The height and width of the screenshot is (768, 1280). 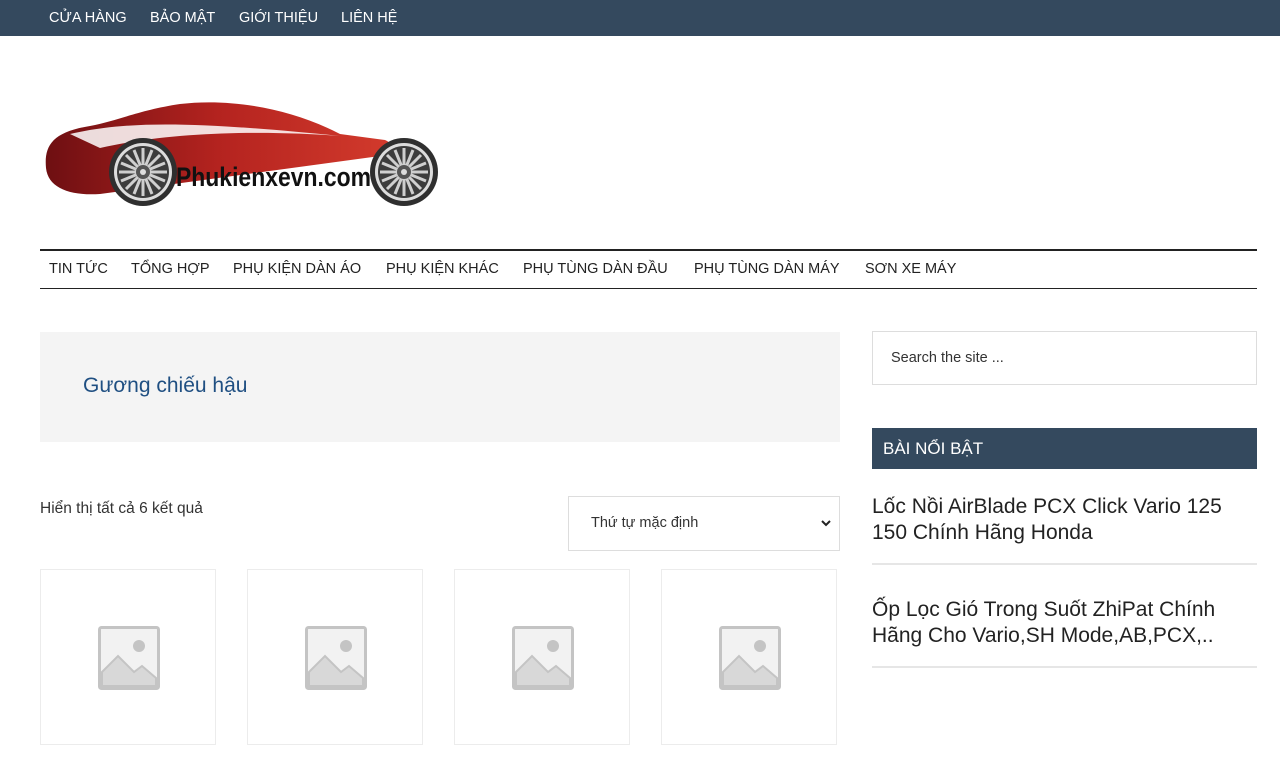 I want to click on top-nav-about: GIỚI THIỆU, so click(x=278, y=18).